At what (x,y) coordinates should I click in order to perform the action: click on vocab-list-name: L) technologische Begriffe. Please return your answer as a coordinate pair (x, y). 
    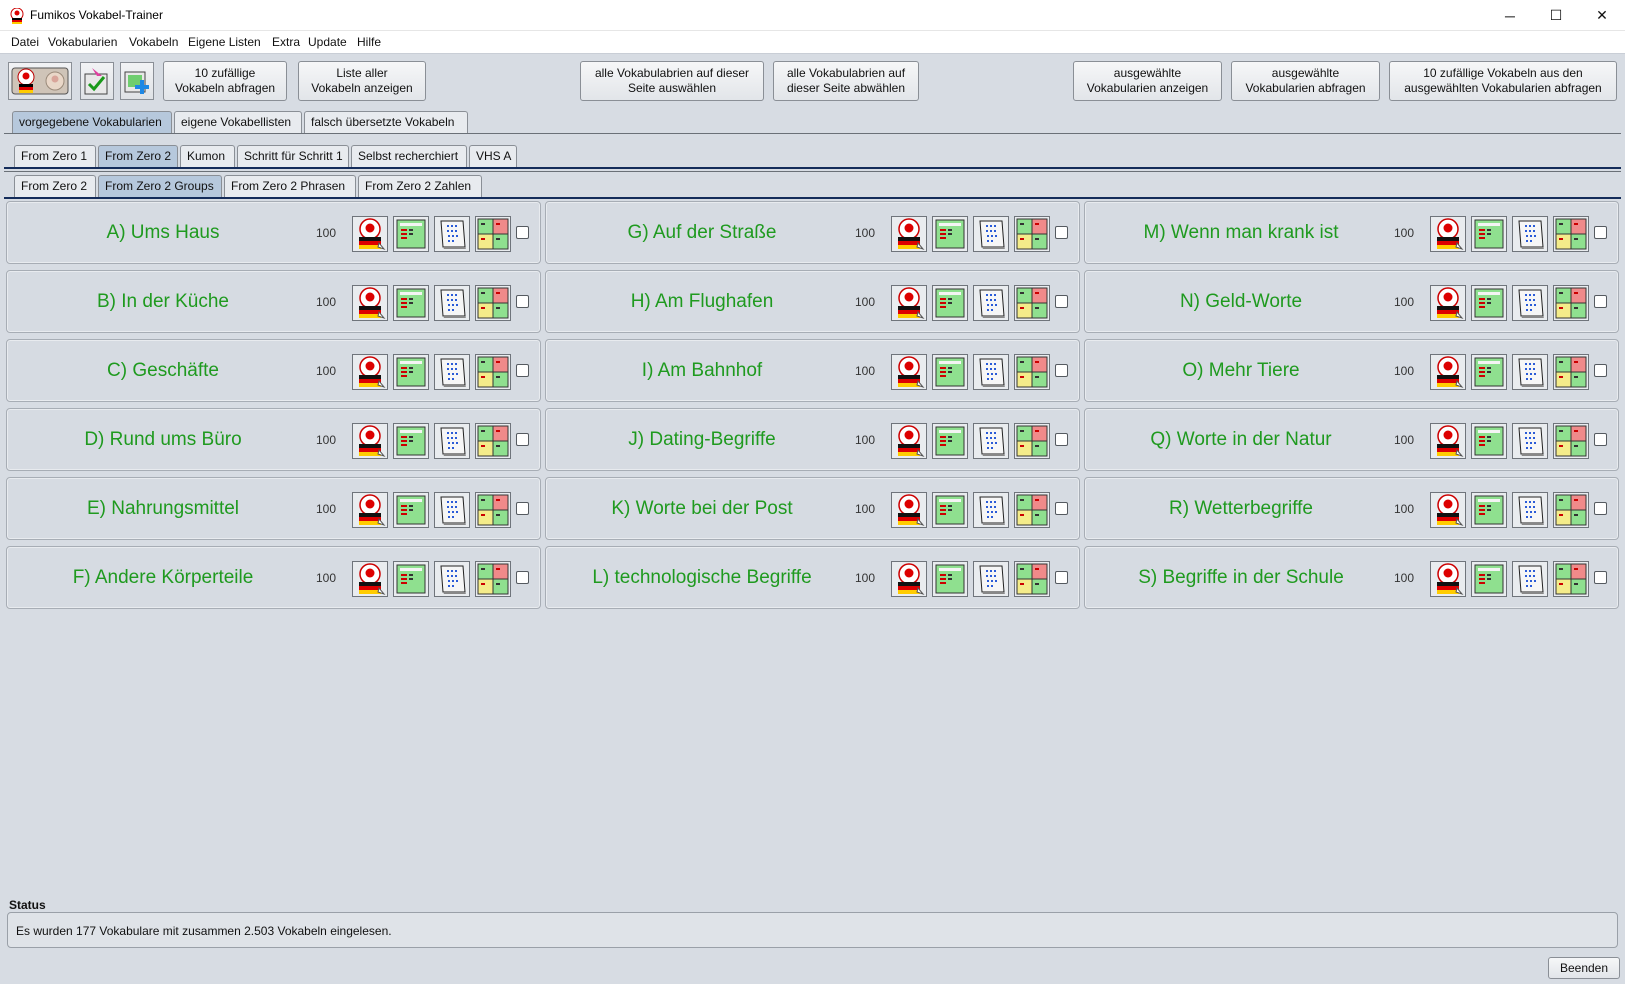
    Looking at the image, I should click on (702, 578).